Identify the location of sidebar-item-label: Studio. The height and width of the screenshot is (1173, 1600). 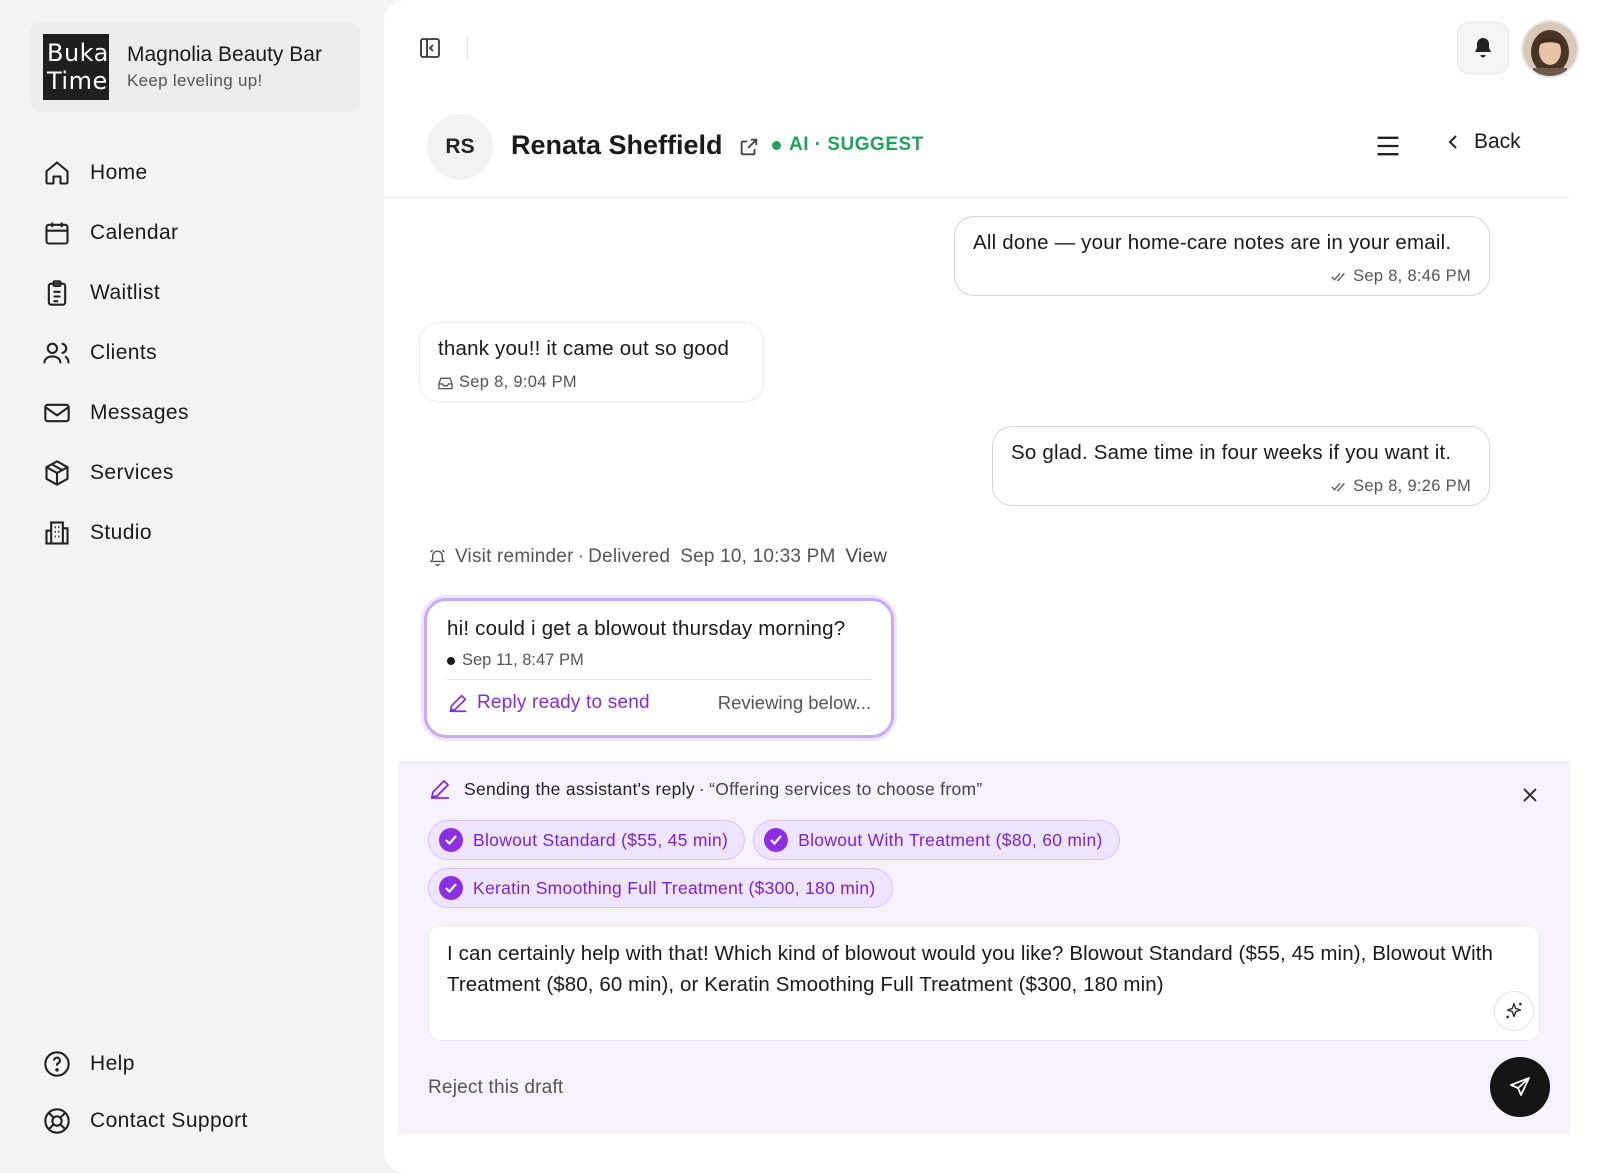
(121, 532).